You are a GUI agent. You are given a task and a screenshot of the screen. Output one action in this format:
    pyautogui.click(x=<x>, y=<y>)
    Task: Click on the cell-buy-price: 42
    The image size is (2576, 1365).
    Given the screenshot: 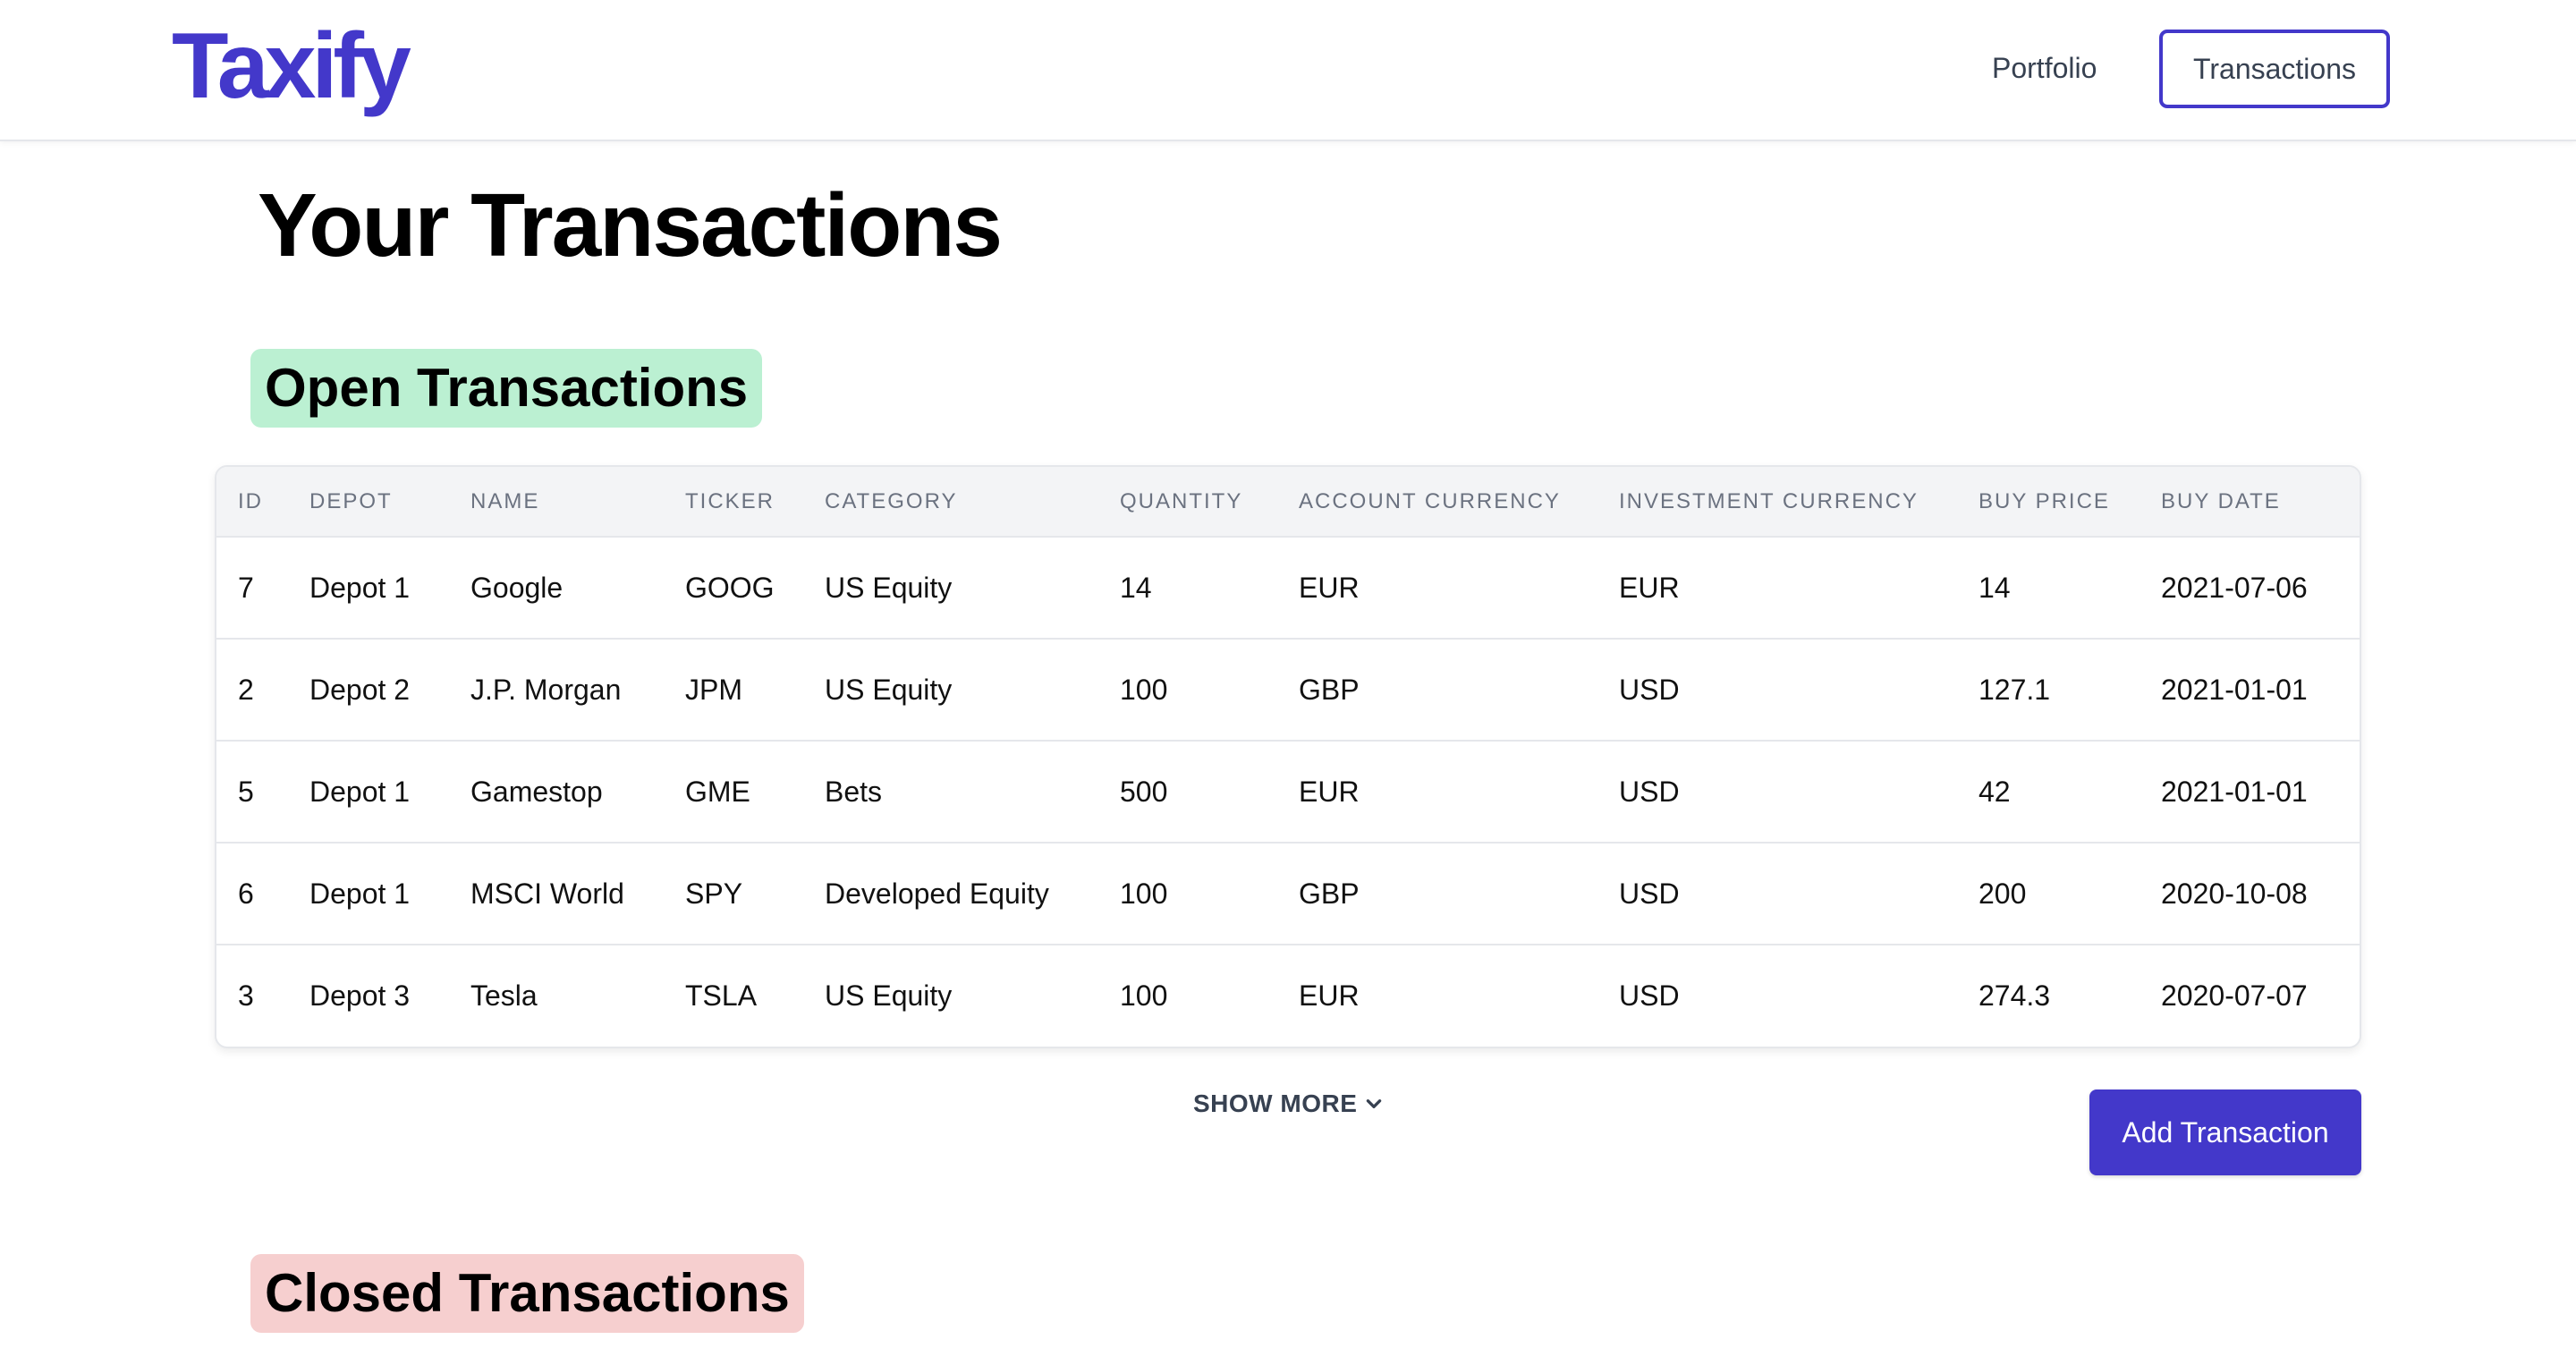 What is the action you would take?
    pyautogui.click(x=1995, y=791)
    